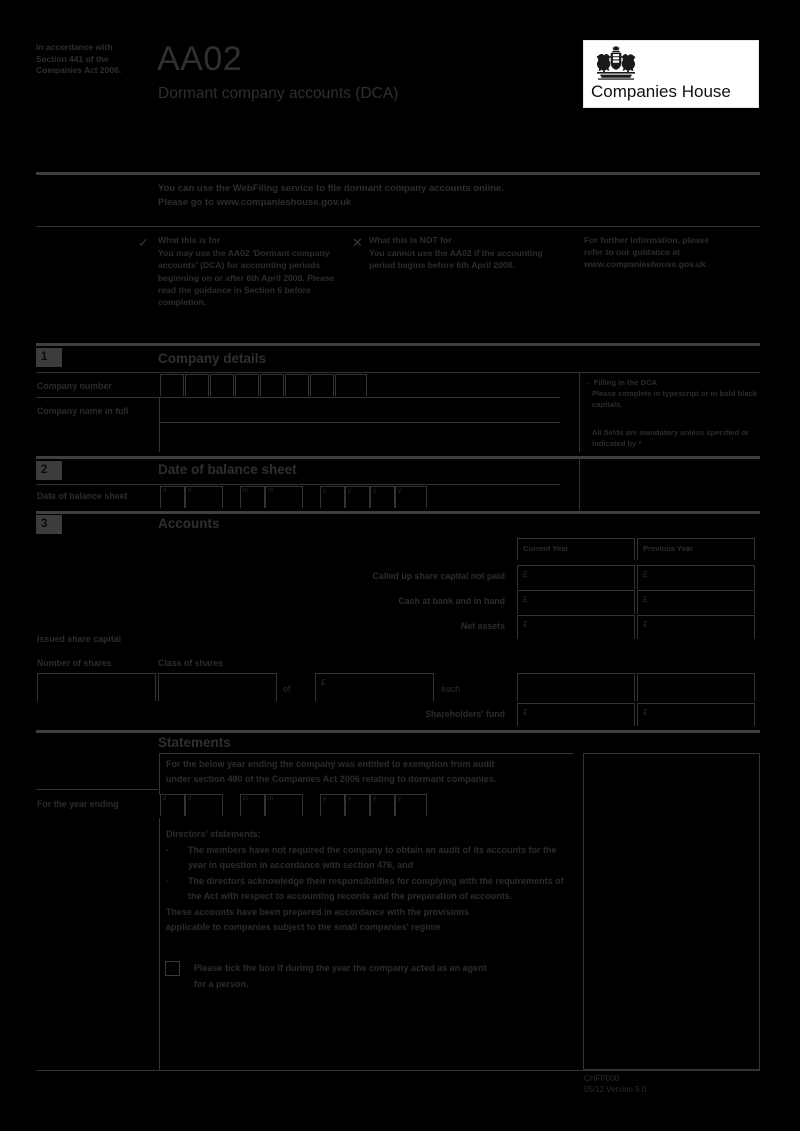 The height and width of the screenshot is (1131, 800). Describe the element at coordinates (696, 602) in the screenshot. I see `cash-at-bank-previous-input: £` at that location.